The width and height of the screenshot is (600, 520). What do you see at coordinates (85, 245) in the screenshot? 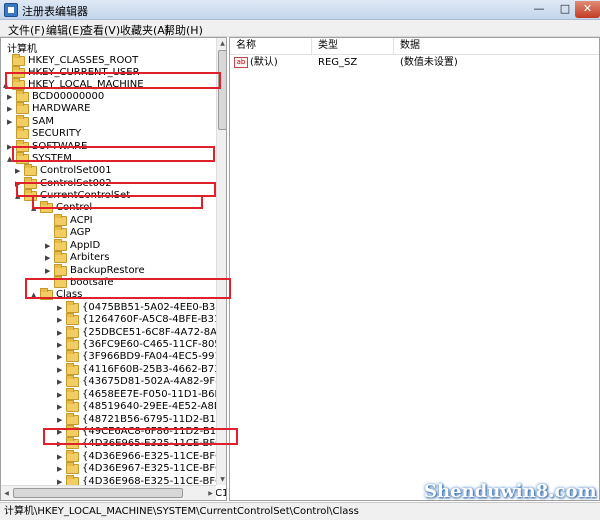
I see `tree-node-label: AppID` at bounding box center [85, 245].